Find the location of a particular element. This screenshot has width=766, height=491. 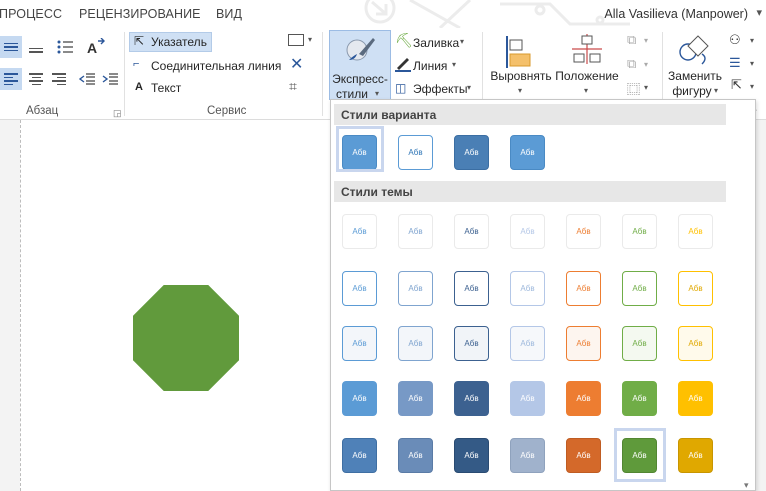

tab-process: ПРОЦЕСС is located at coordinates (31, 14).